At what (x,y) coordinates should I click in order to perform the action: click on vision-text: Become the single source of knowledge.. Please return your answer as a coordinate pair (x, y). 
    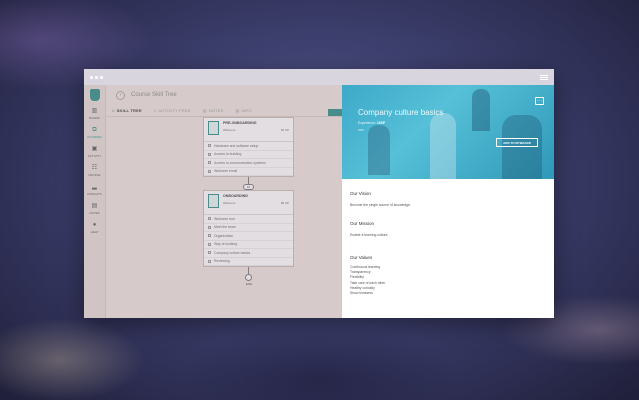
    Looking at the image, I should click on (380, 205).